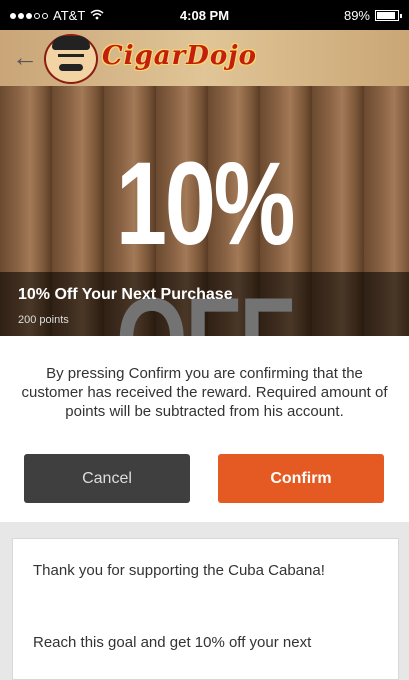 The image size is (409, 680). I want to click on app-header: ← CigarDojo, so click(204, 58).